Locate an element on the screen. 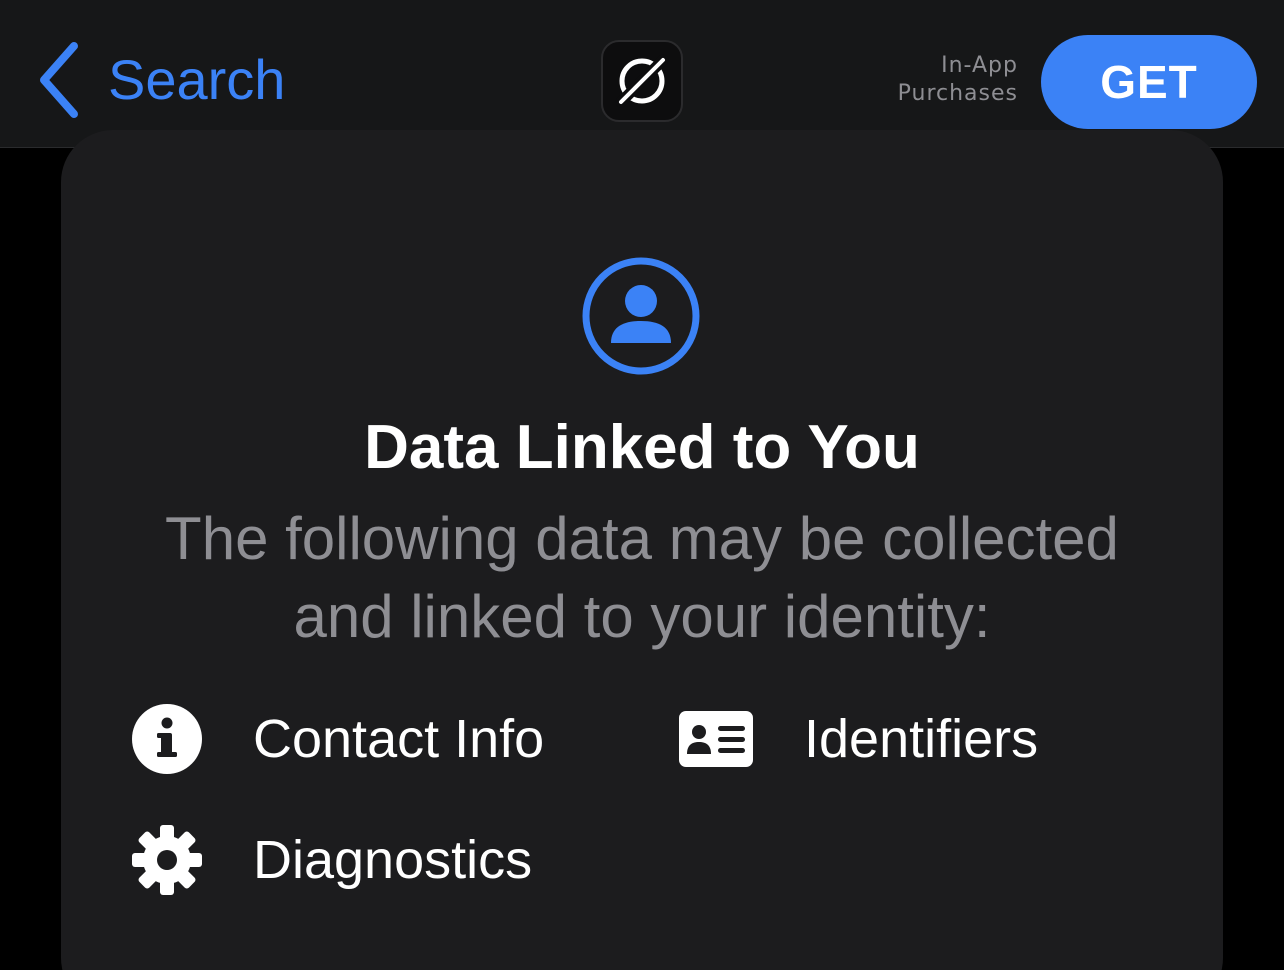 This screenshot has height=970, width=1284. card-title: Data Linked to You is located at coordinates (642, 447).